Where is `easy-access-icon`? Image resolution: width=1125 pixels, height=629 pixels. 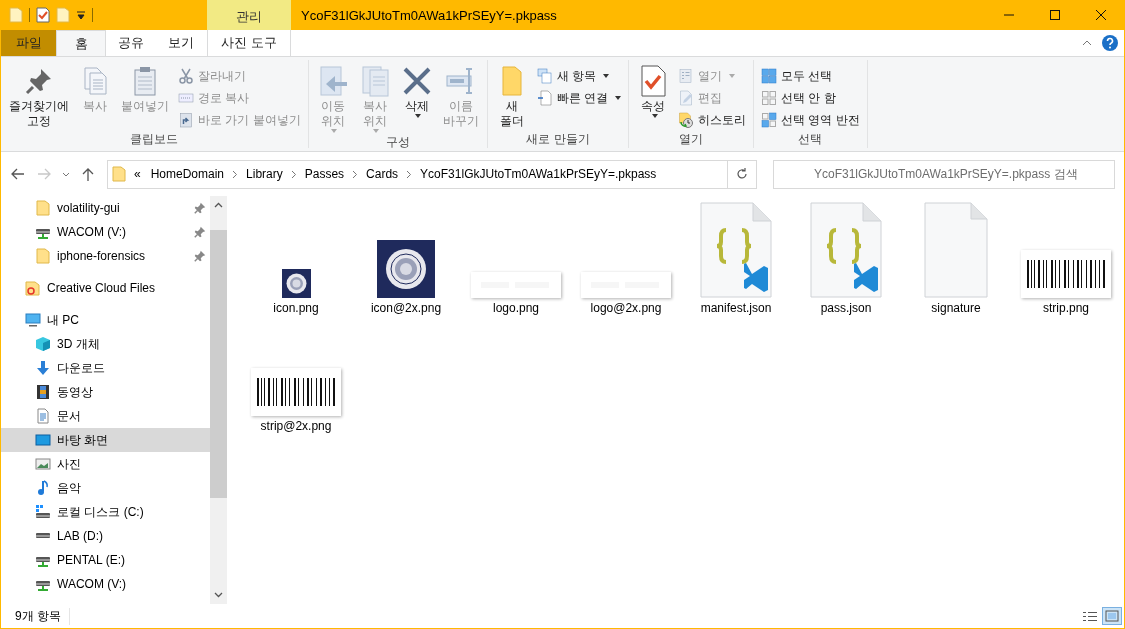
easy-access-icon is located at coordinates (544, 98).